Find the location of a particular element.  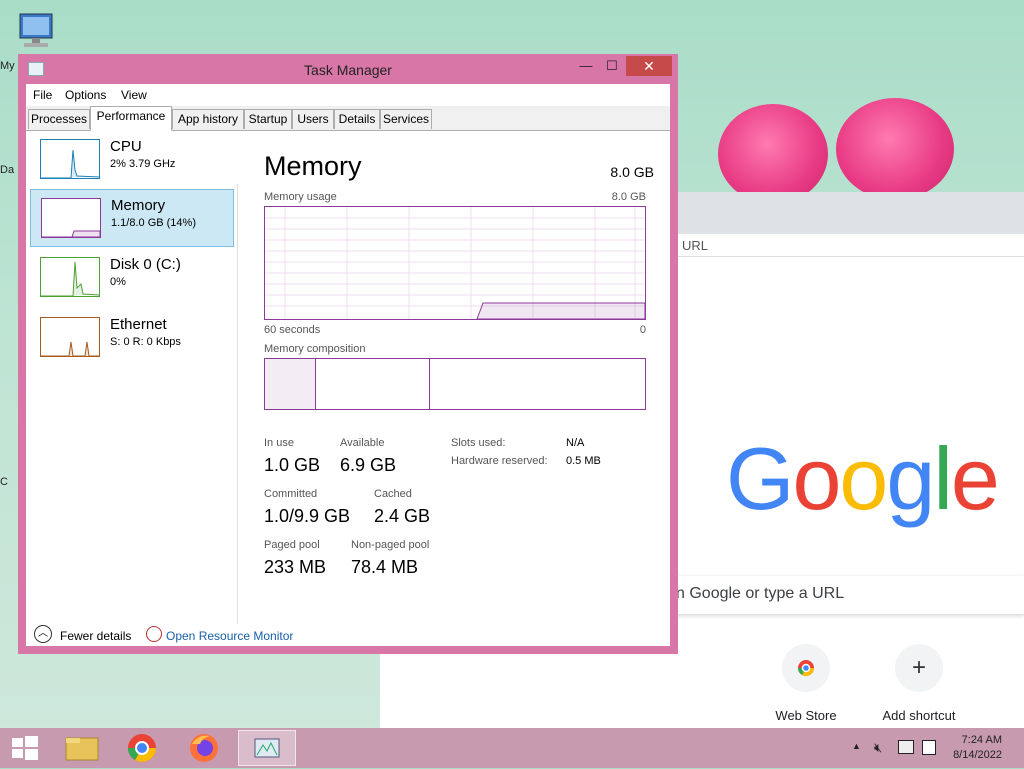

sidebar-label: Disk 0 (C:) is located at coordinates (145, 264).